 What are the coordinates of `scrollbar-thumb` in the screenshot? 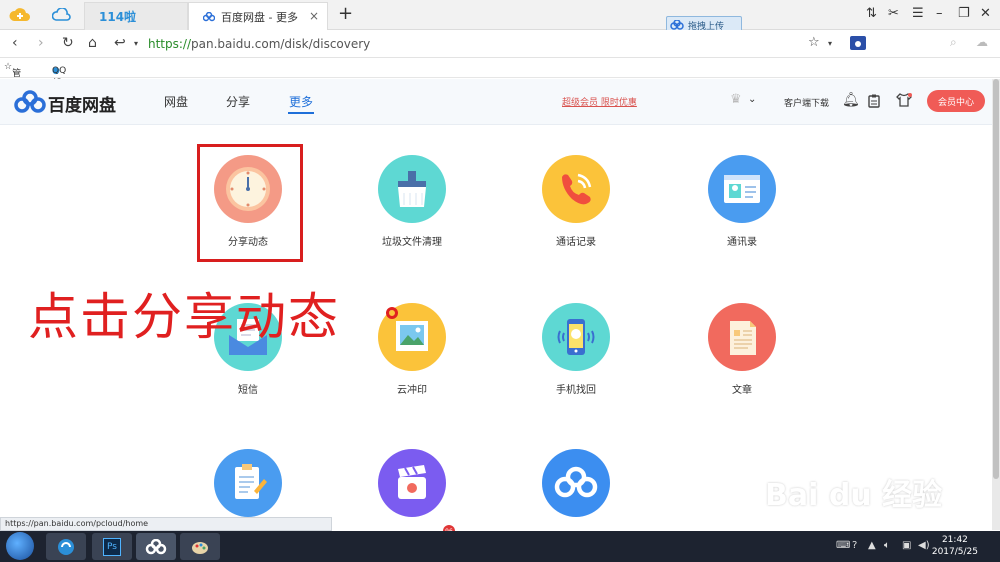 It's located at (996, 279).